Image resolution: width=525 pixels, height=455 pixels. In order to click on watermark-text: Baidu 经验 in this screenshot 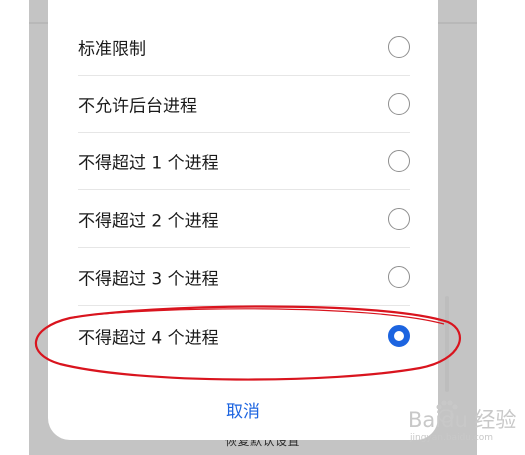, I will do `click(462, 420)`.